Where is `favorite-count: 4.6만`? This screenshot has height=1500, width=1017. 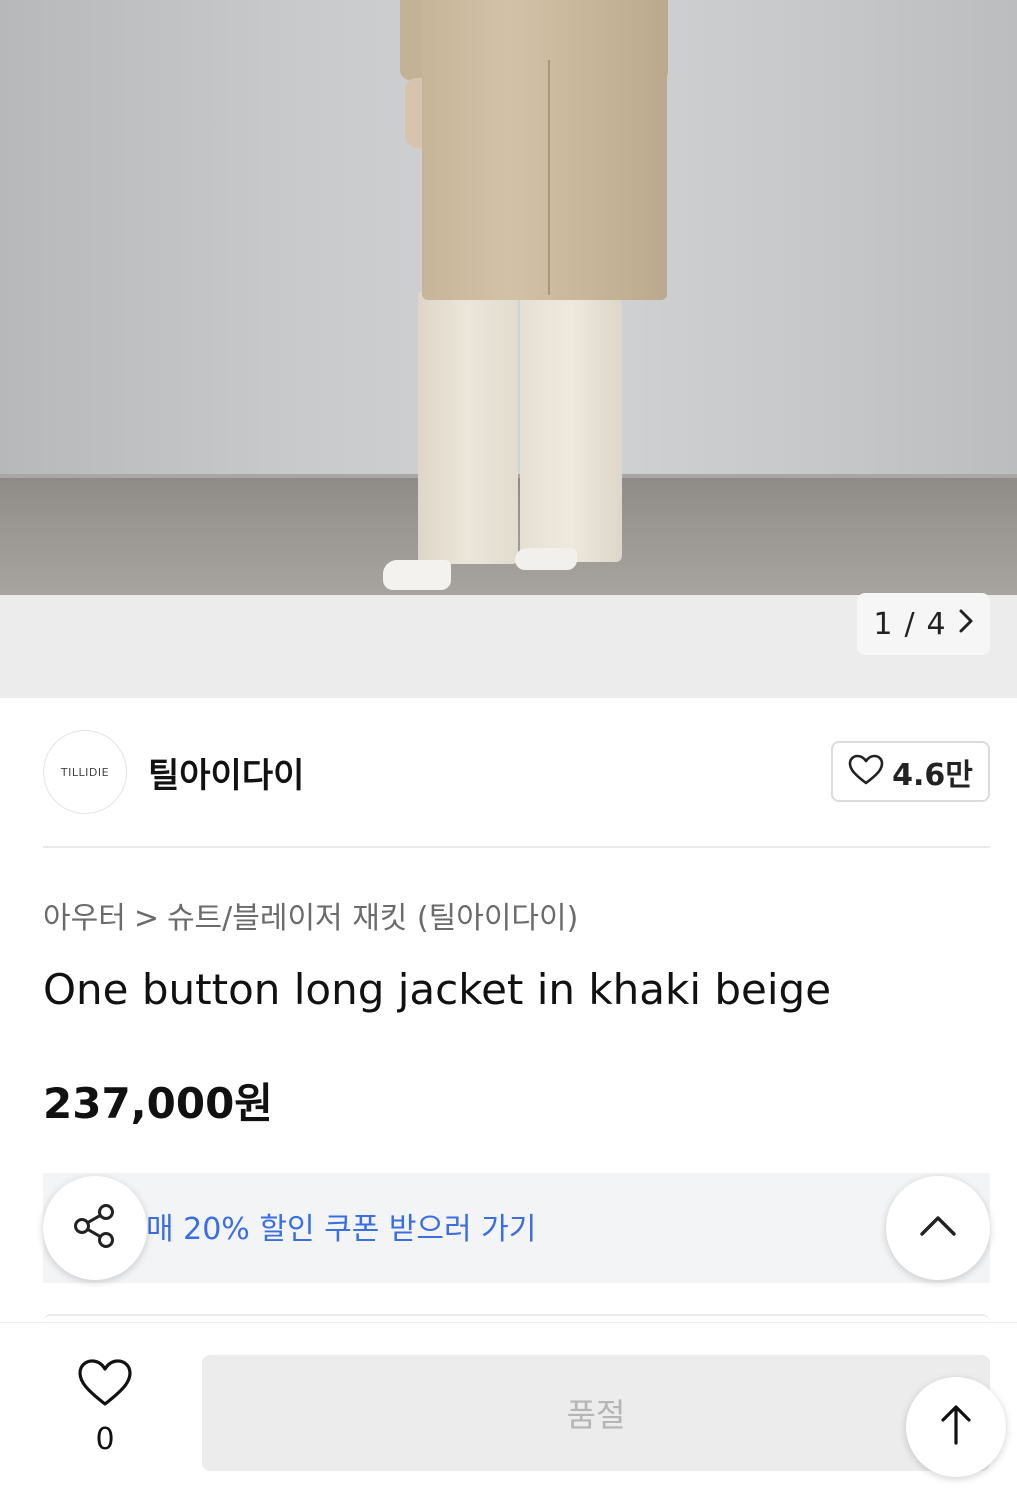 favorite-count: 4.6만 is located at coordinates (932, 775).